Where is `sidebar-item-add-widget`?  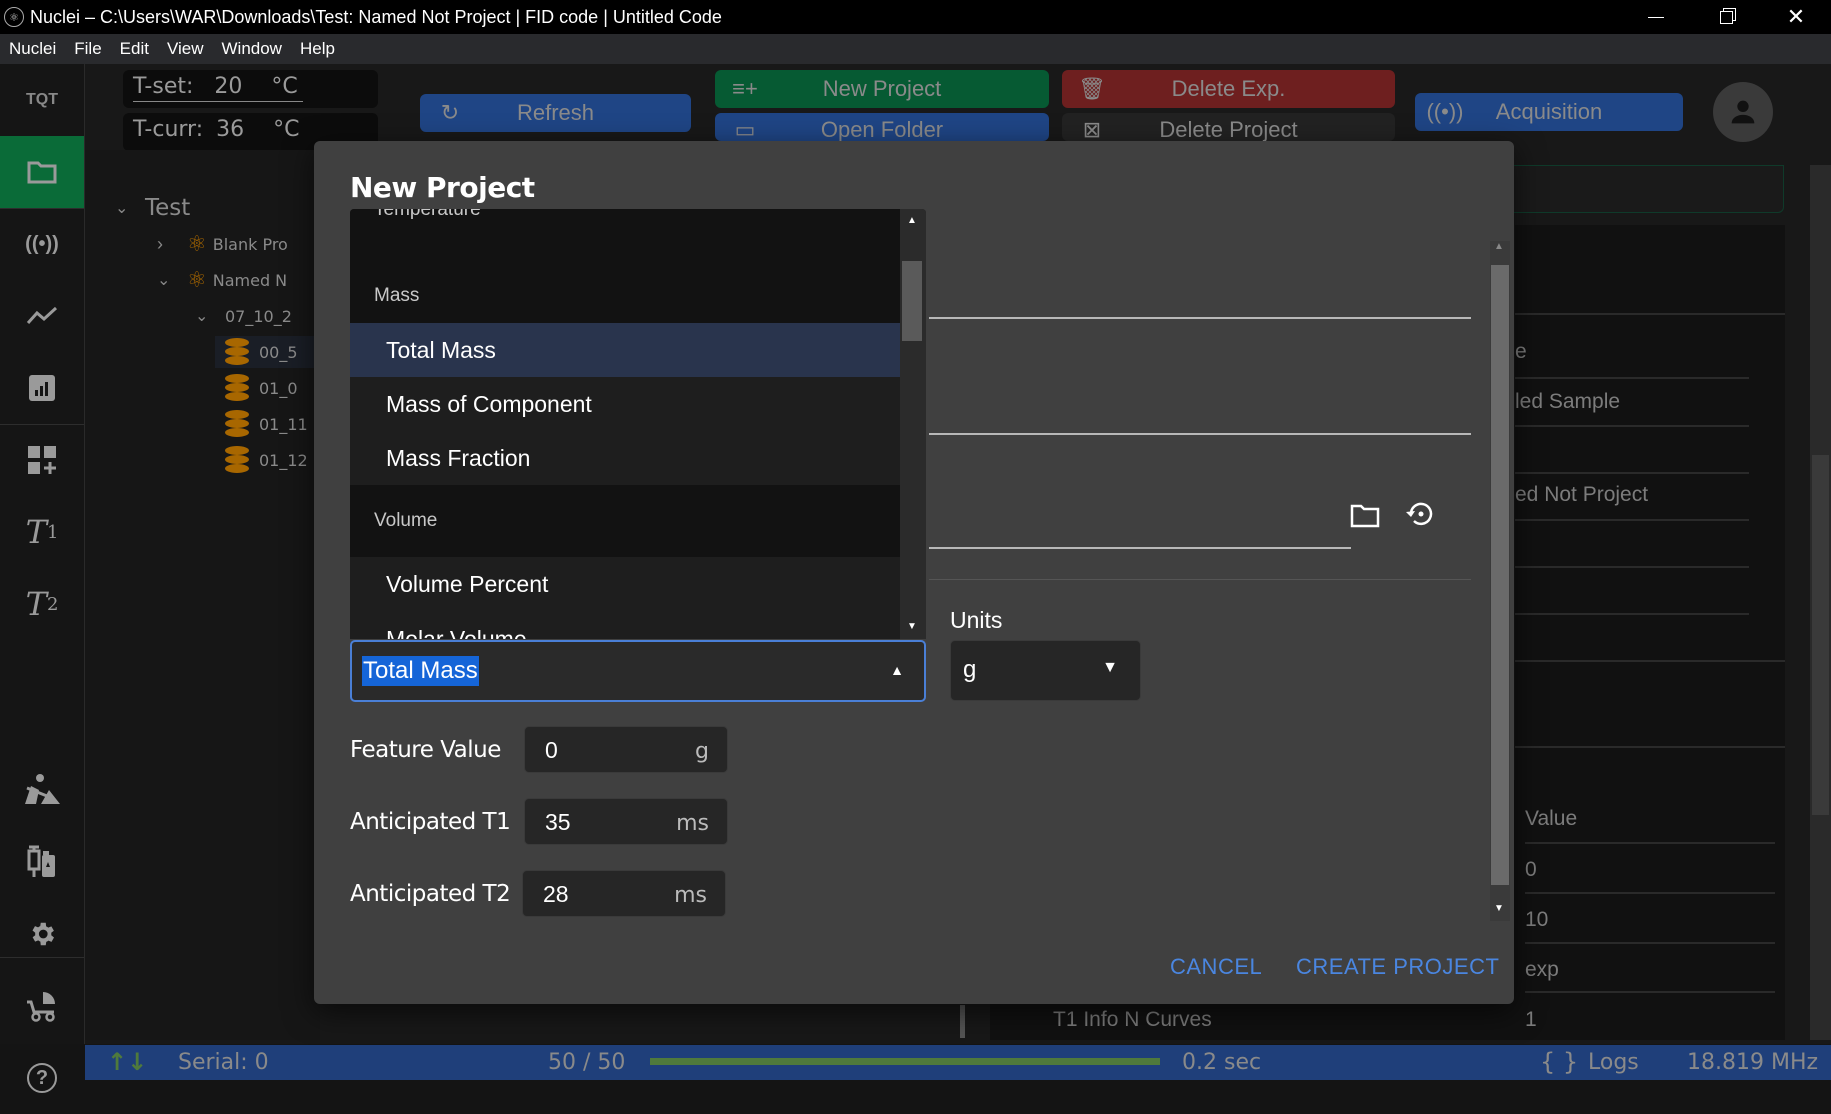 sidebar-item-add-widget is located at coordinates (42, 460).